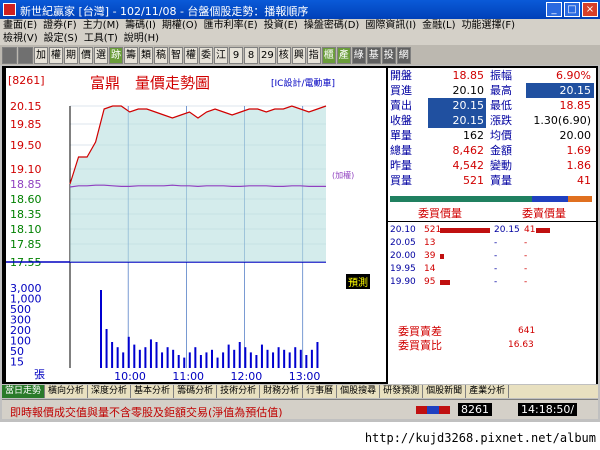  I want to click on tab-11: 產業分析, so click(488, 391).